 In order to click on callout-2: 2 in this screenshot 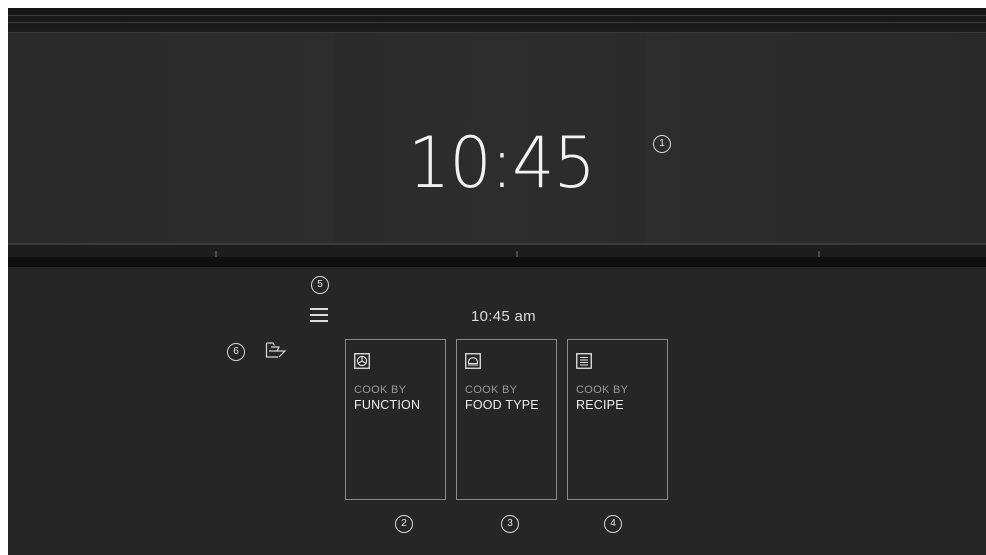, I will do `click(404, 524)`.